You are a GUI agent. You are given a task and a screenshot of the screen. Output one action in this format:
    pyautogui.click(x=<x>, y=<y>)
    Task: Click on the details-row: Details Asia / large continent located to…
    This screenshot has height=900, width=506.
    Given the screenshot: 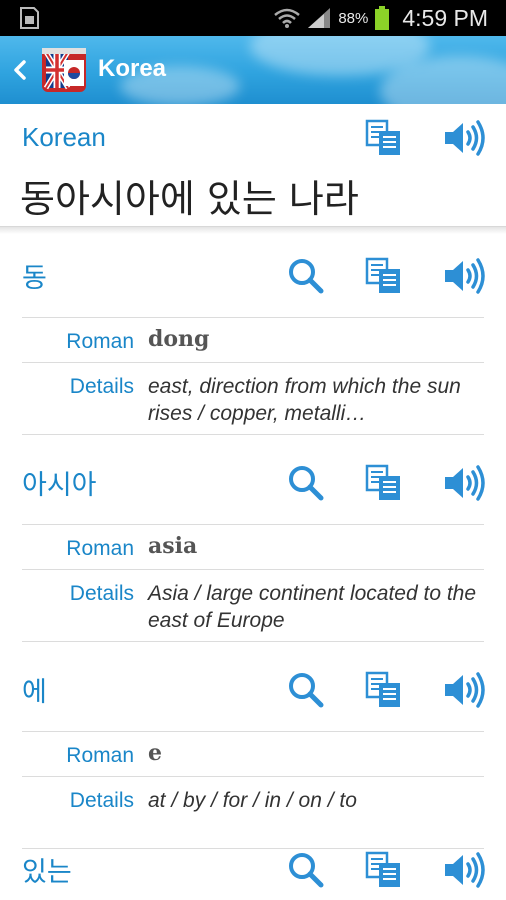 What is the action you would take?
    pyautogui.click(x=253, y=605)
    